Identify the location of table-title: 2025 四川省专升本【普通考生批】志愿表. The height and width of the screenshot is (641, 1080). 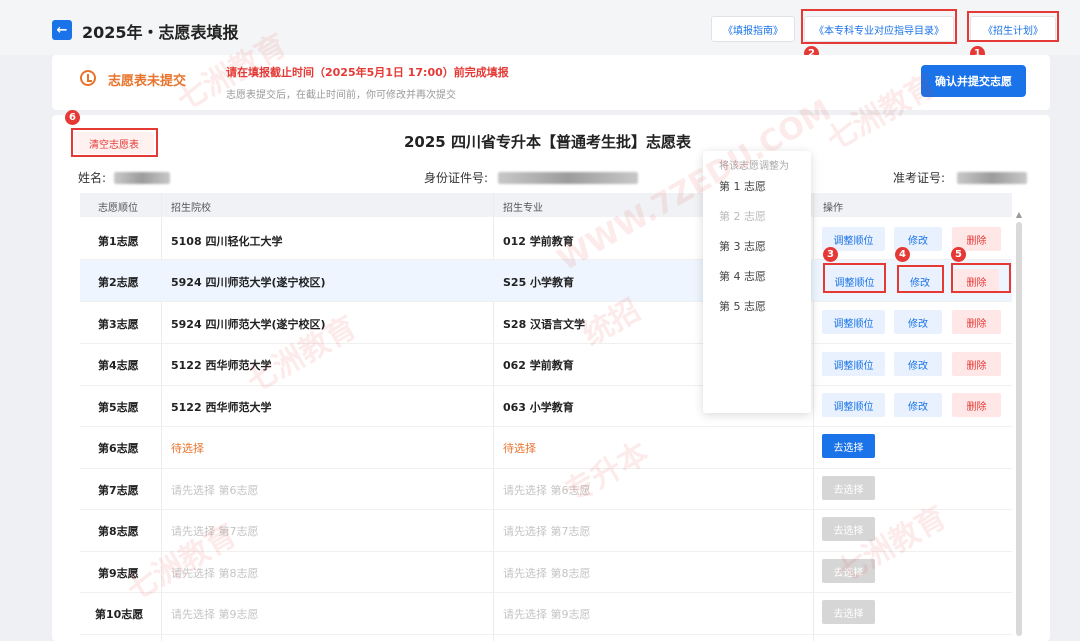
(547, 142).